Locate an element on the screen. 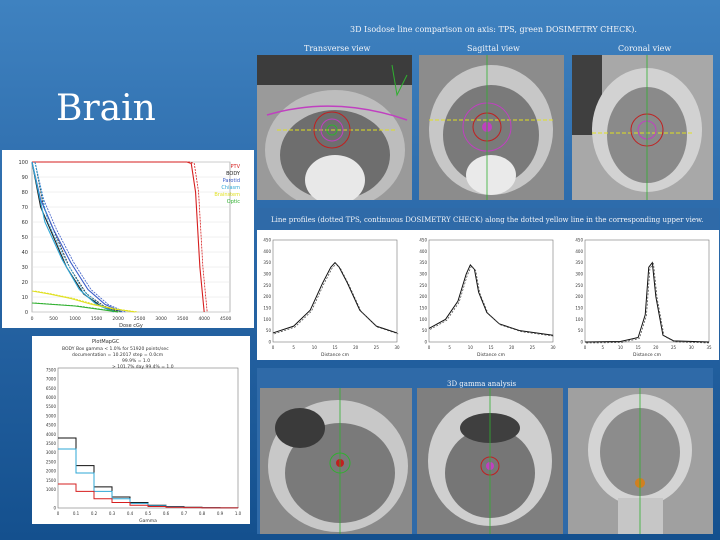 The height and width of the screenshot is (540, 720). gamma-x-tick-label: 0.8 is located at coordinates (202, 513).